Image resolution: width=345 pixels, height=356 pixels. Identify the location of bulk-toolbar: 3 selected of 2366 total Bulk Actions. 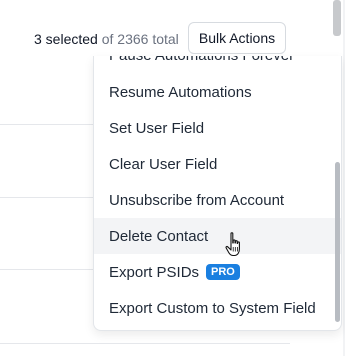
(150, 39).